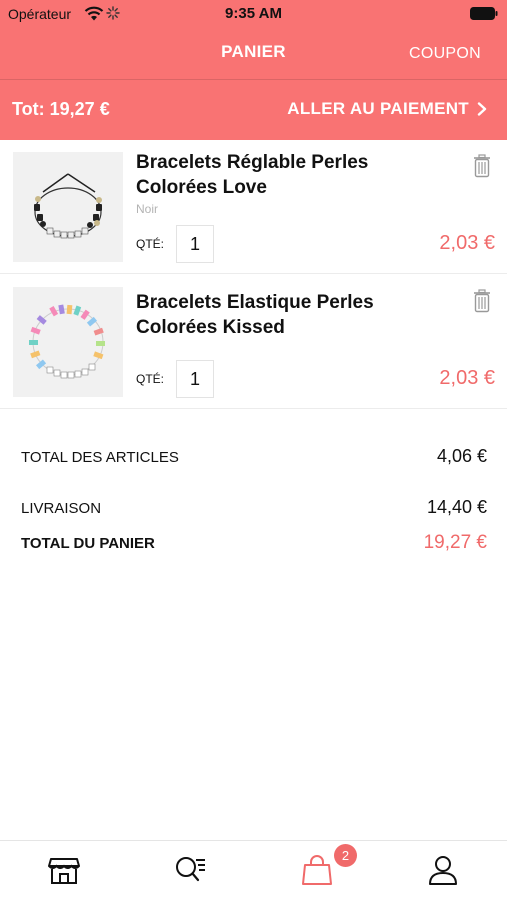 This screenshot has width=507, height=900. I want to click on status-time: 9:35 AM, so click(253, 13).